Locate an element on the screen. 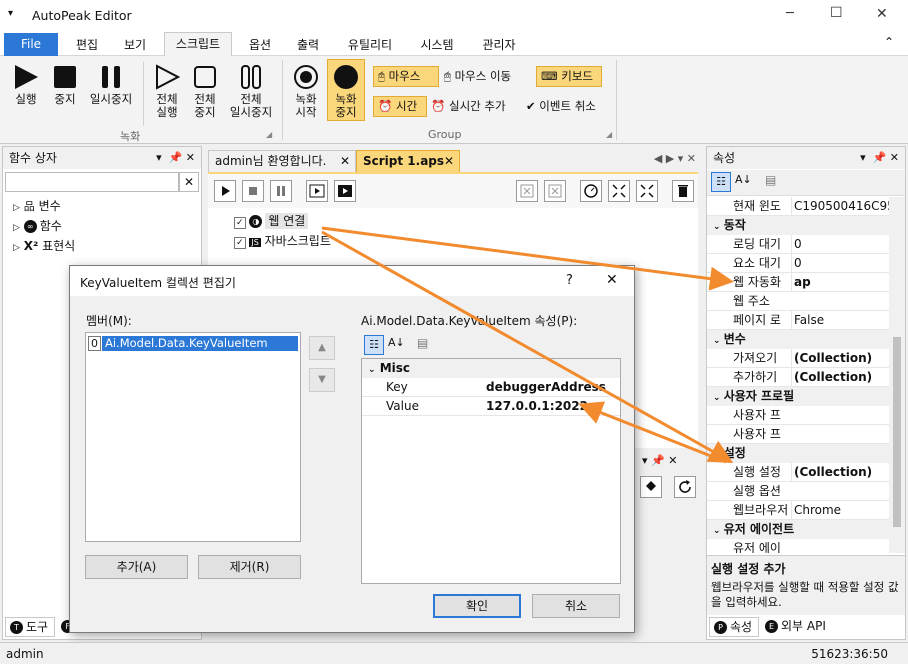 This screenshot has height=664, width=908. status-bar: admin 51623:36:50 is located at coordinates (454, 653).